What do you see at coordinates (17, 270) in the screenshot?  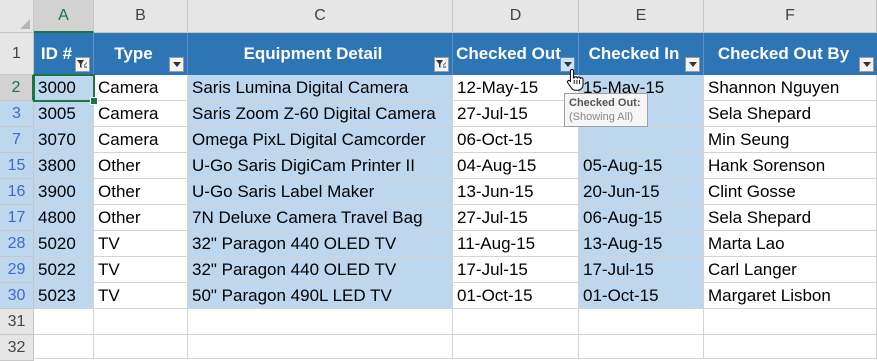 I see `row-header: 29` at bounding box center [17, 270].